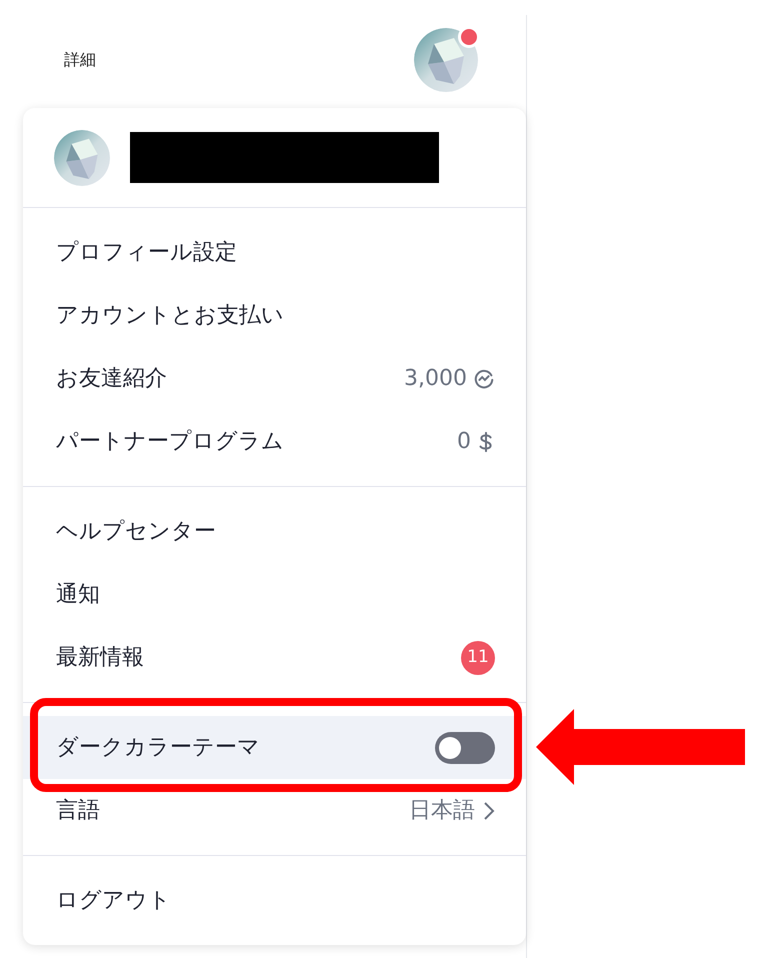  I want to click on item-label: プロフィール設定, so click(146, 253).